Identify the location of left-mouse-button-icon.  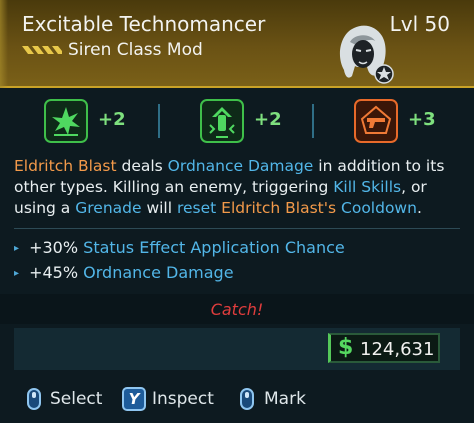
(34, 399).